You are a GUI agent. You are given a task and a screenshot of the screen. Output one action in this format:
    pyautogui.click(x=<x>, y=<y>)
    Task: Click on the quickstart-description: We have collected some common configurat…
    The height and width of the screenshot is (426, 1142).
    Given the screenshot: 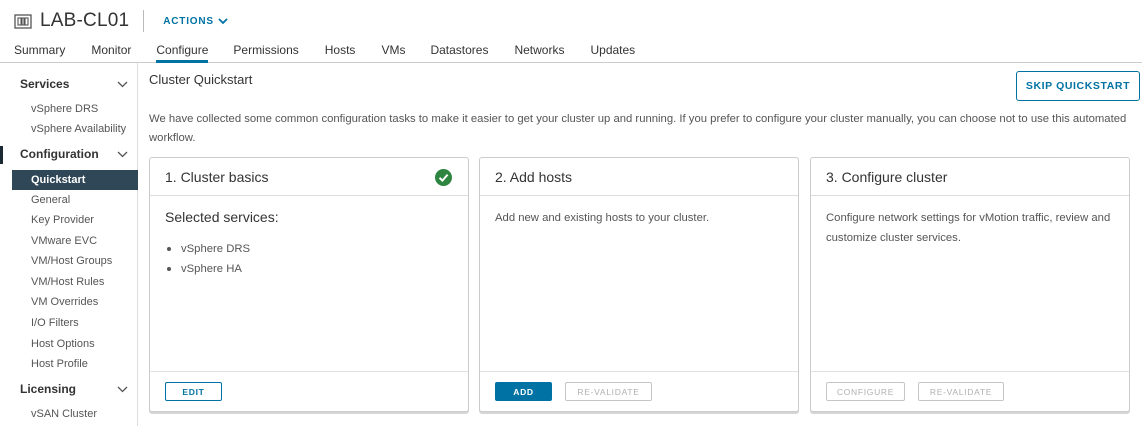 What is the action you would take?
    pyautogui.click(x=638, y=128)
    